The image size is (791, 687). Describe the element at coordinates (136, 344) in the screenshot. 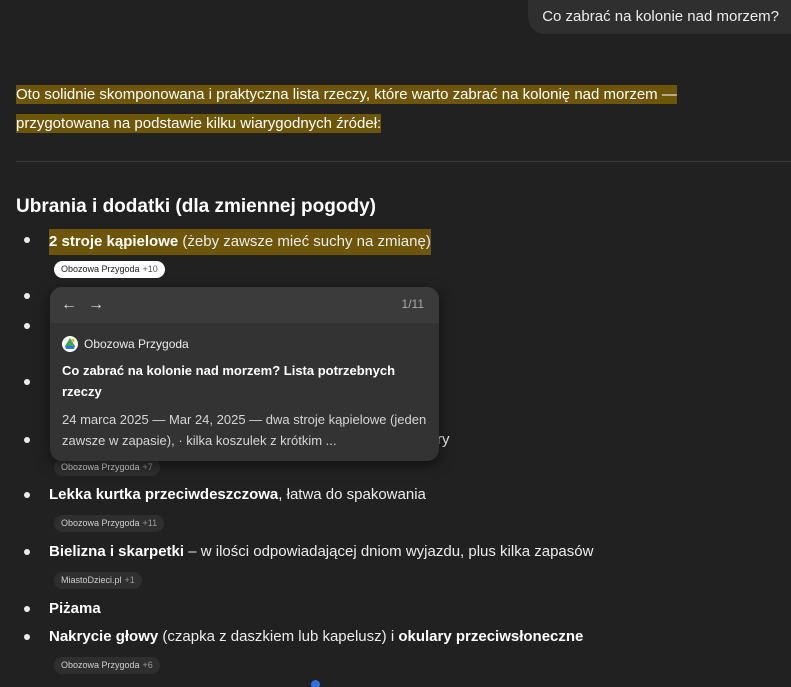

I see `popover-source-name: Obozowa Przygoda` at that location.